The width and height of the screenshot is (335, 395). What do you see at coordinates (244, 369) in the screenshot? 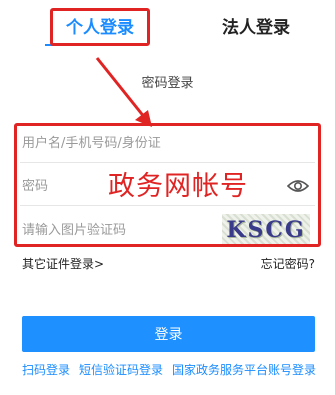
I see `national-platform-login-link: 国家政务服务平台账号登录` at bounding box center [244, 369].